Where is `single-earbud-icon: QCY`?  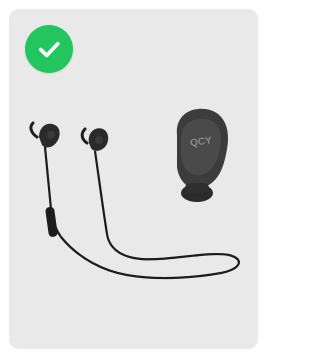 single-earbud-icon: QCY is located at coordinates (202, 155).